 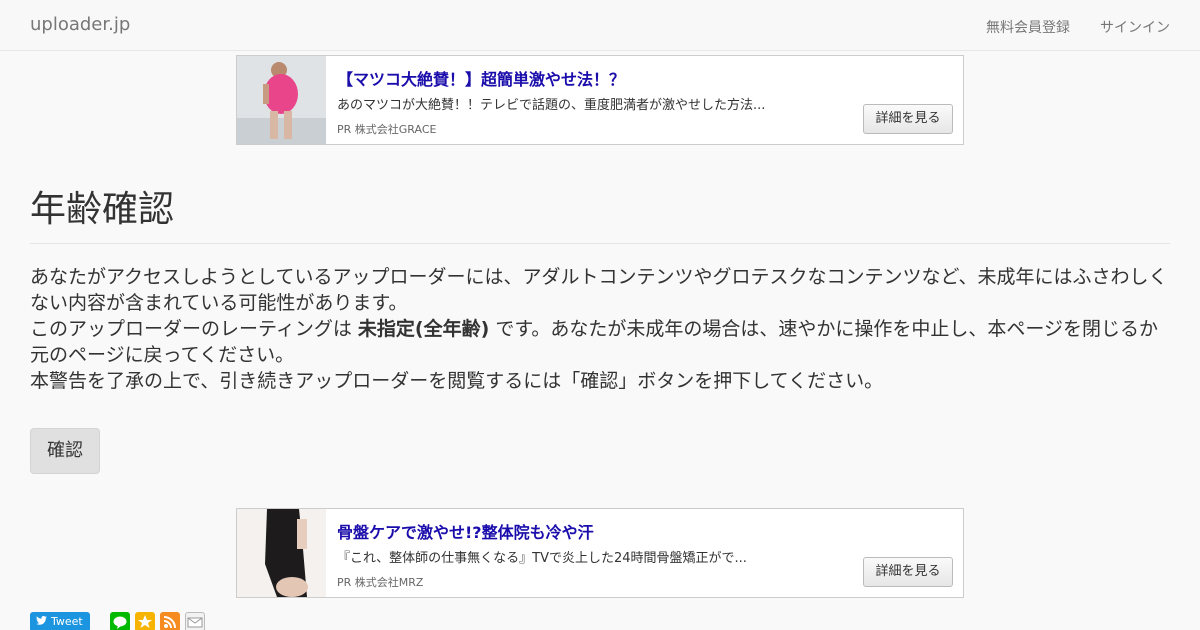 I want to click on line-share-icon, so click(x=120, y=621).